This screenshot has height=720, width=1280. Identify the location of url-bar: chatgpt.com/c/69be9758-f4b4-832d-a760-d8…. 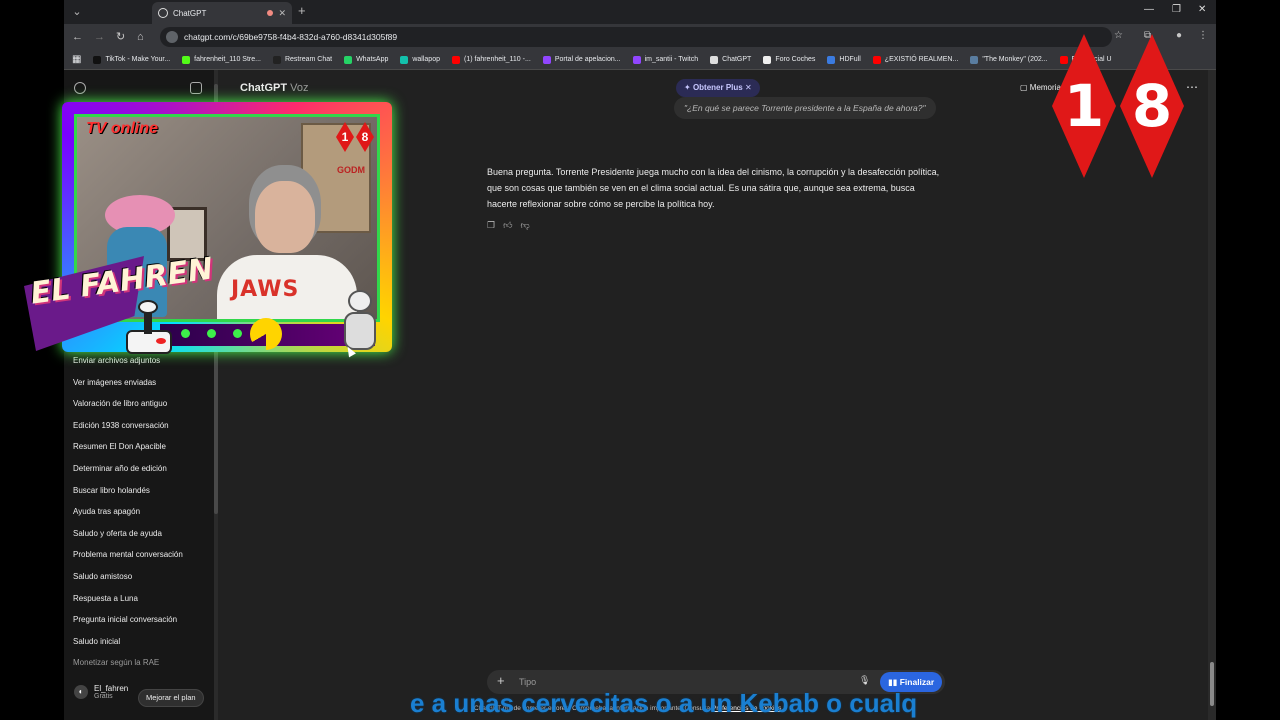
(636, 37).